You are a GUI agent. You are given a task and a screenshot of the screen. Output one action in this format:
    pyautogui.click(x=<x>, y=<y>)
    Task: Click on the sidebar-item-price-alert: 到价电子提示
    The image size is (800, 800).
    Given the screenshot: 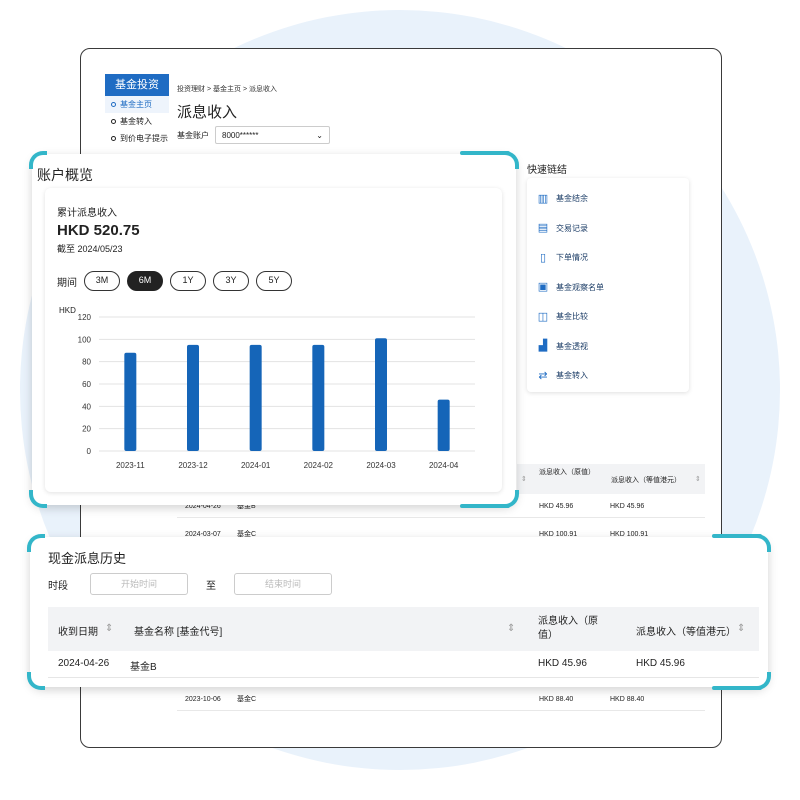 What is the action you would take?
    pyautogui.click(x=137, y=138)
    